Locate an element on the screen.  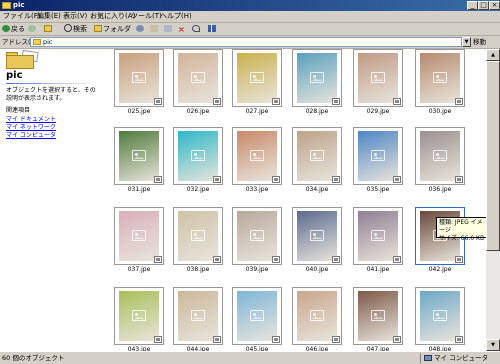
file-thumbnail: 038.jpe is located at coordinates (198, 241).